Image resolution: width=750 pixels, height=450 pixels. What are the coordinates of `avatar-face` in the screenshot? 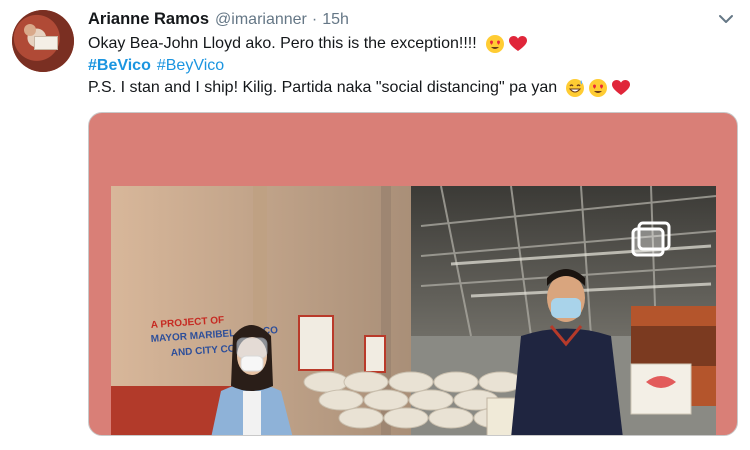 It's located at (30, 30).